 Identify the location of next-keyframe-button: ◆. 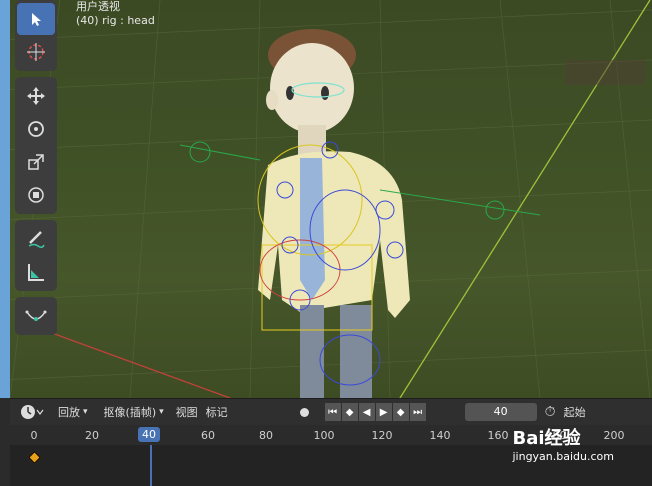
(400, 412).